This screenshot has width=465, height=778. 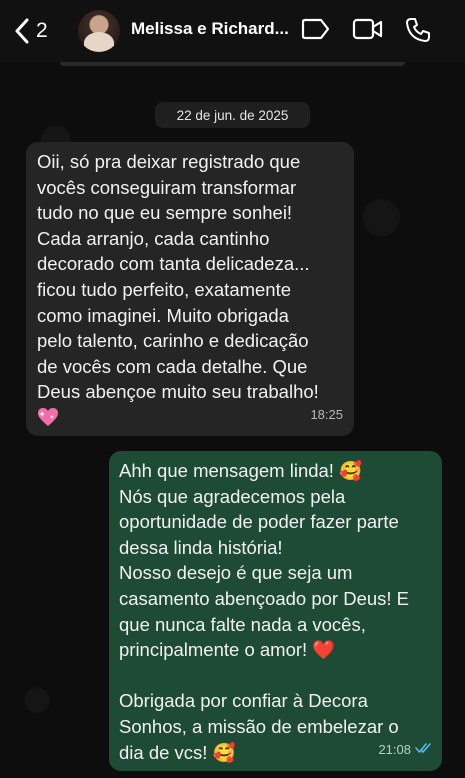 What do you see at coordinates (99, 31) in the screenshot?
I see `avatar` at bounding box center [99, 31].